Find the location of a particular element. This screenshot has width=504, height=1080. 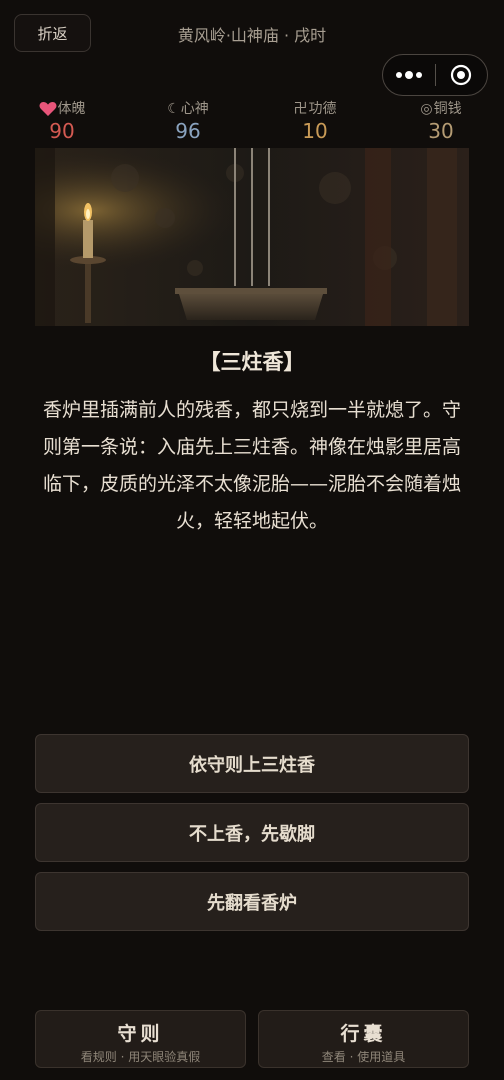

stat-physique: 体魄 90 is located at coordinates (62, 121).